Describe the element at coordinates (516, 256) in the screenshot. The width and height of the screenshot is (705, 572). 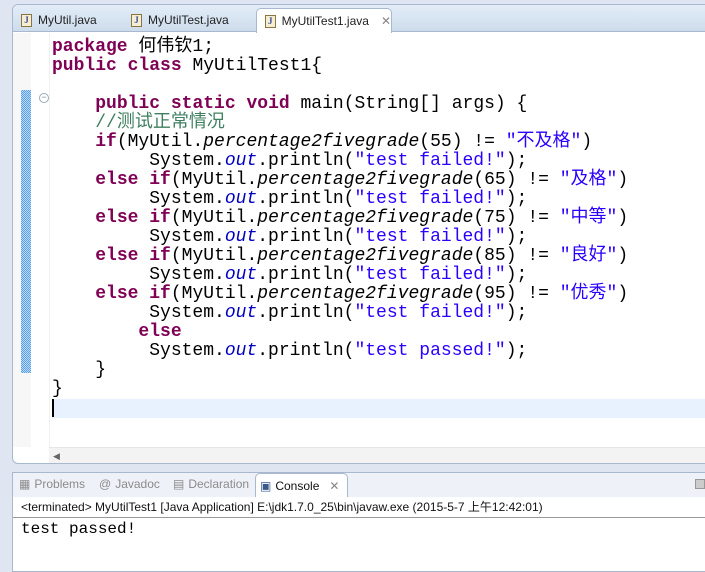
I see `code-token: (85) !=` at that location.